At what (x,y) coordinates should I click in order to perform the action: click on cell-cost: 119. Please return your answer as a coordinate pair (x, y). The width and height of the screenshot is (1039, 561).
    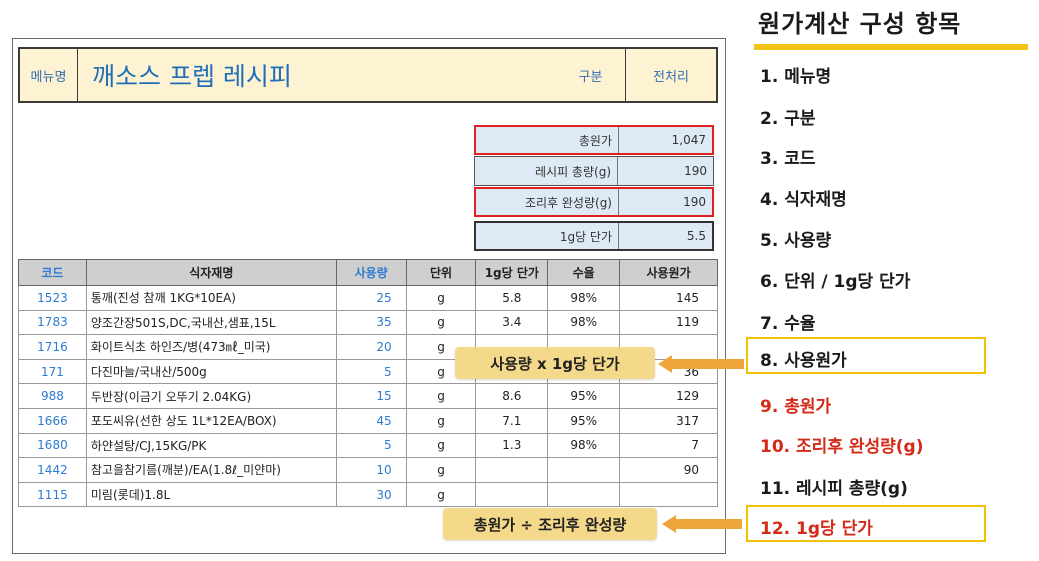
    Looking at the image, I should click on (668, 322).